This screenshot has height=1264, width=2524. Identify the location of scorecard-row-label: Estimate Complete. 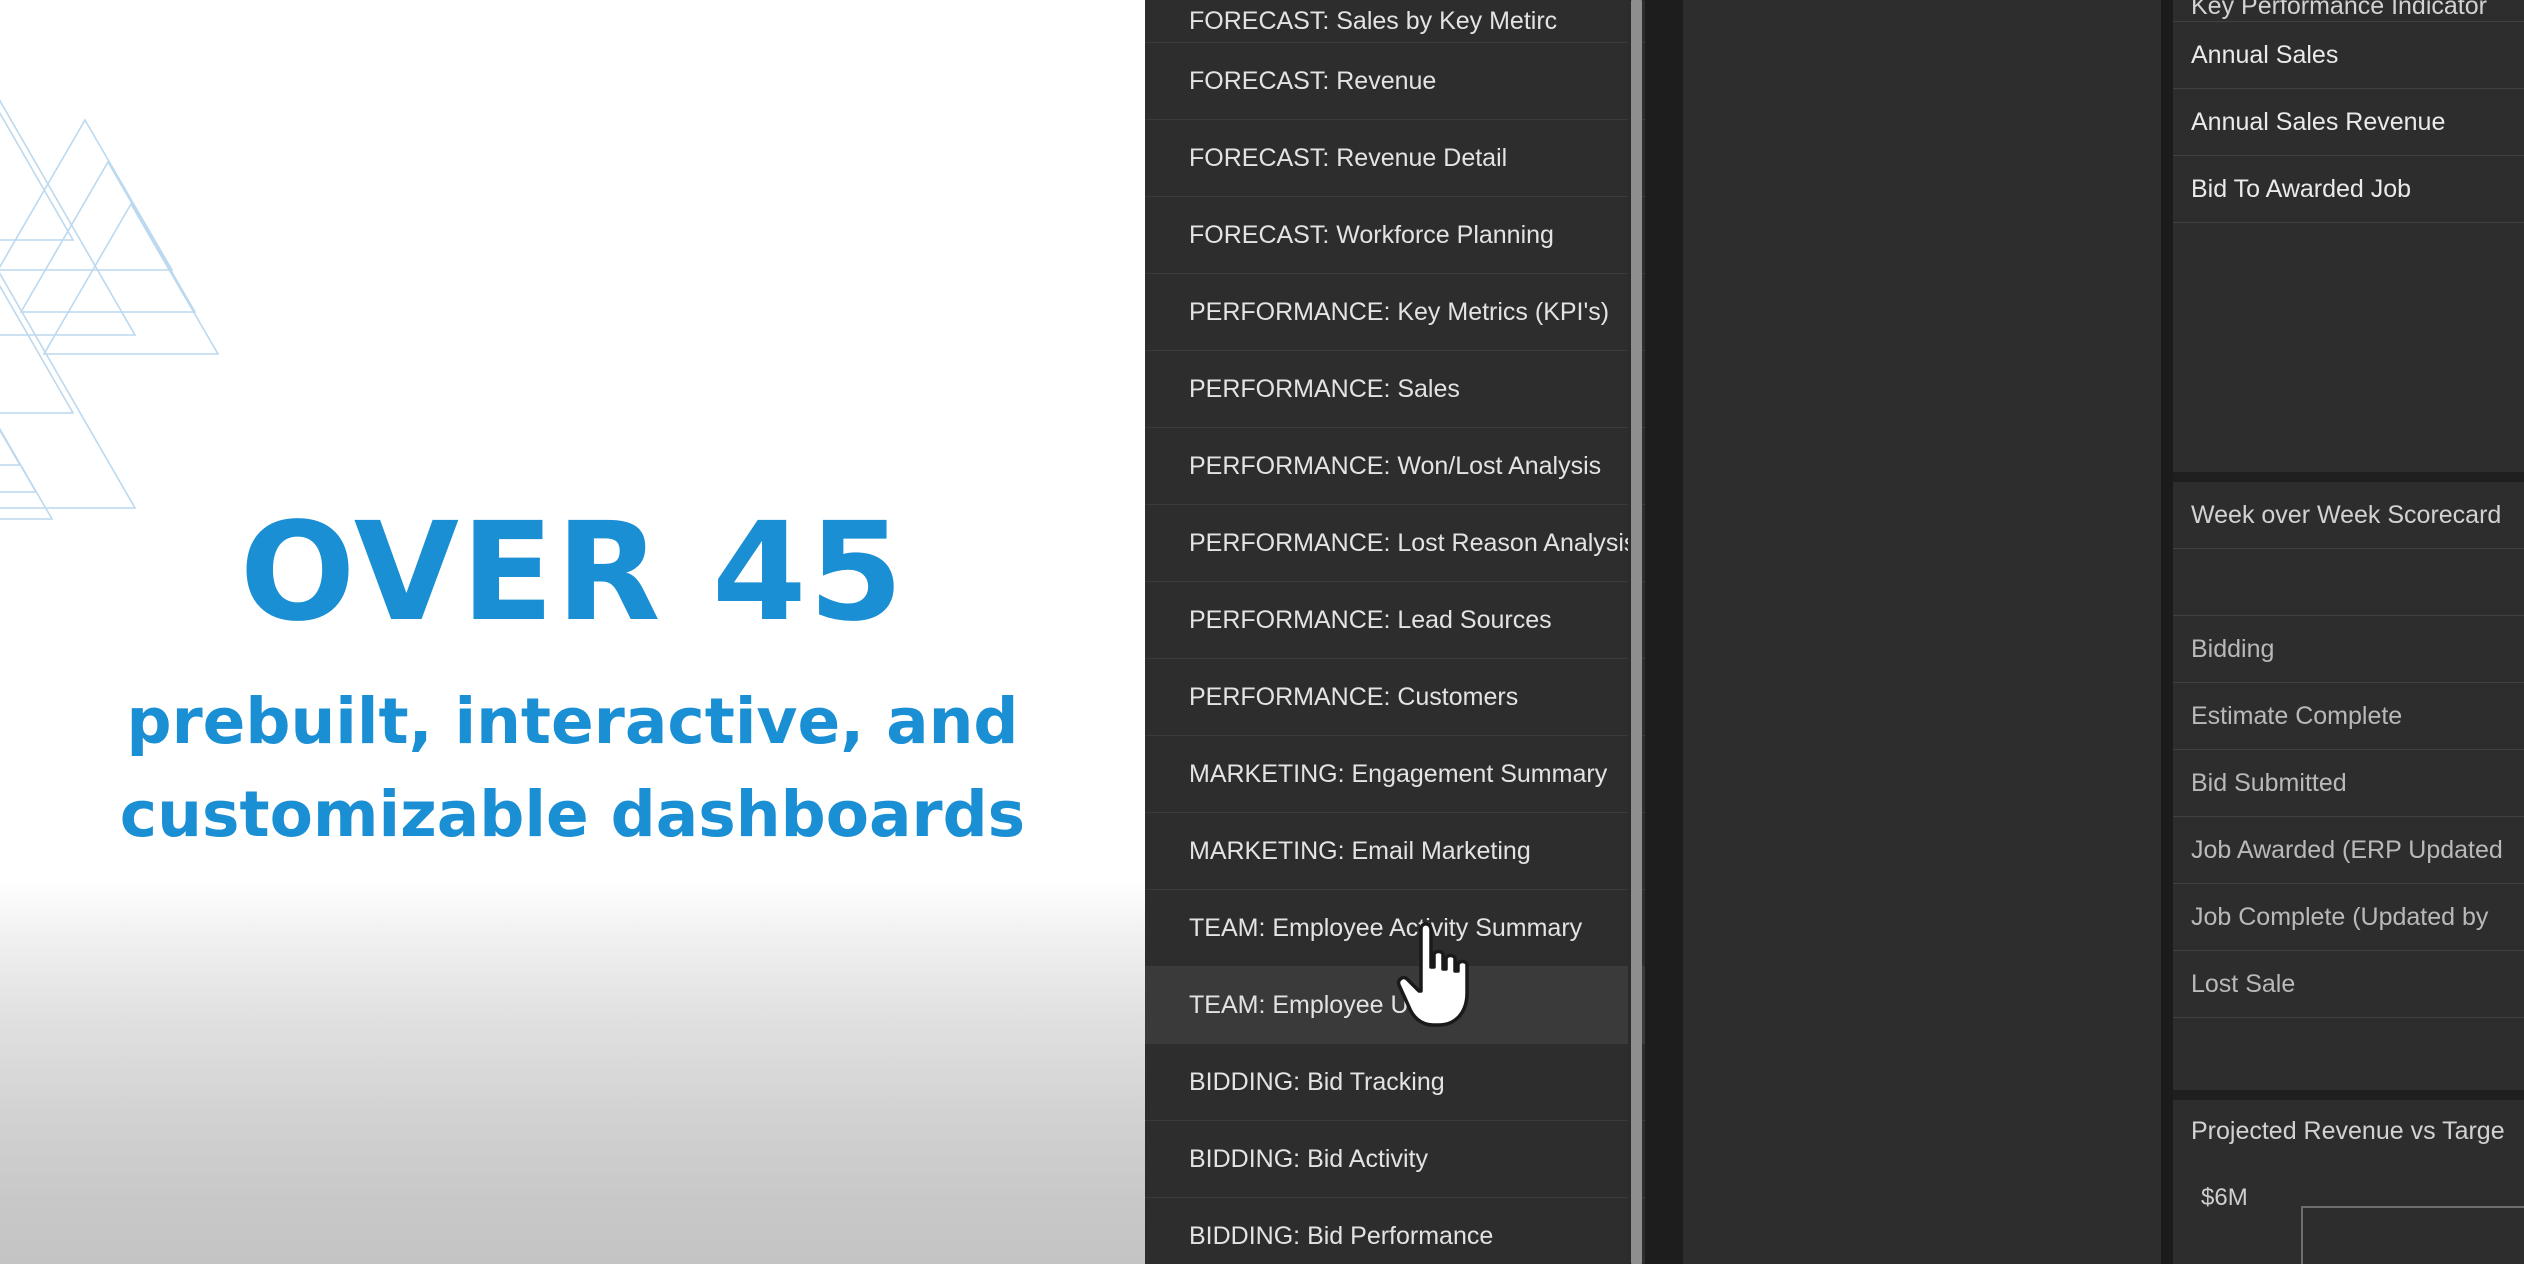
(2297, 715).